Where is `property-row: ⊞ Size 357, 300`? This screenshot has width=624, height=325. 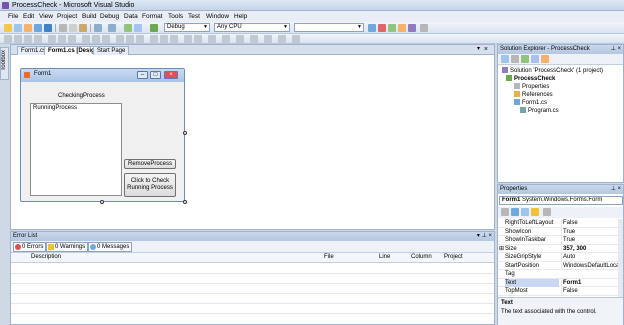
property-row: ⊞ Size 357, 300 is located at coordinates (558, 248).